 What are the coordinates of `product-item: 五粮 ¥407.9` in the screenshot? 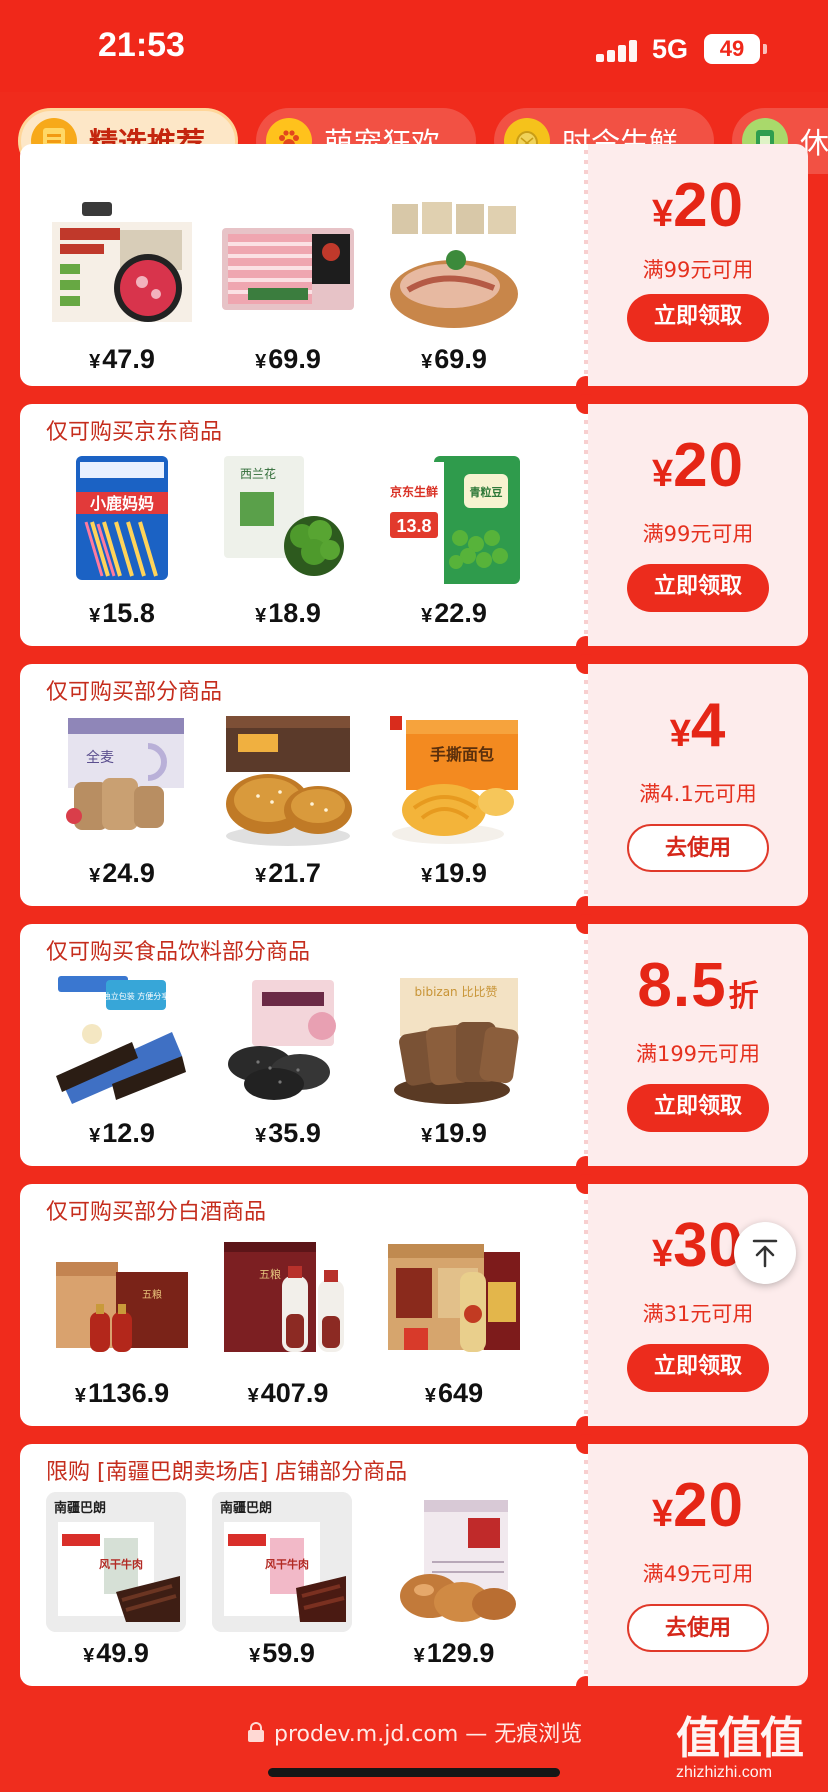 It's located at (288, 1329).